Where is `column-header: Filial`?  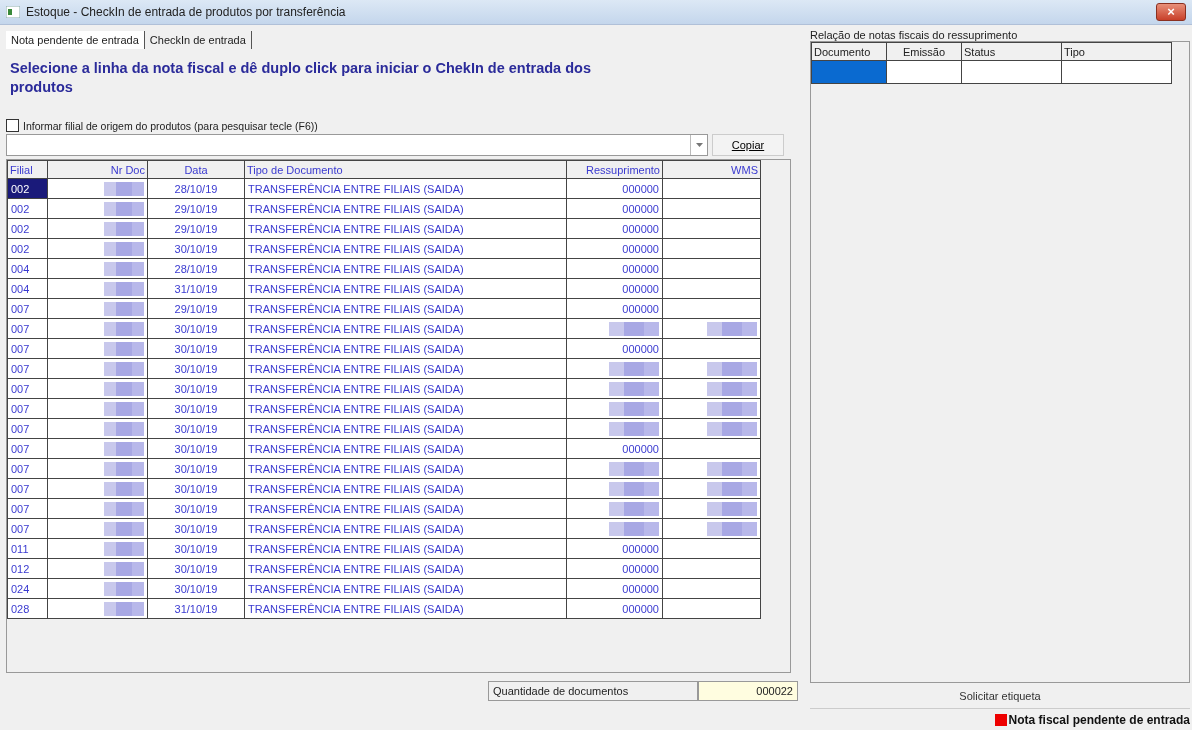
column-header: Filial is located at coordinates (27, 169).